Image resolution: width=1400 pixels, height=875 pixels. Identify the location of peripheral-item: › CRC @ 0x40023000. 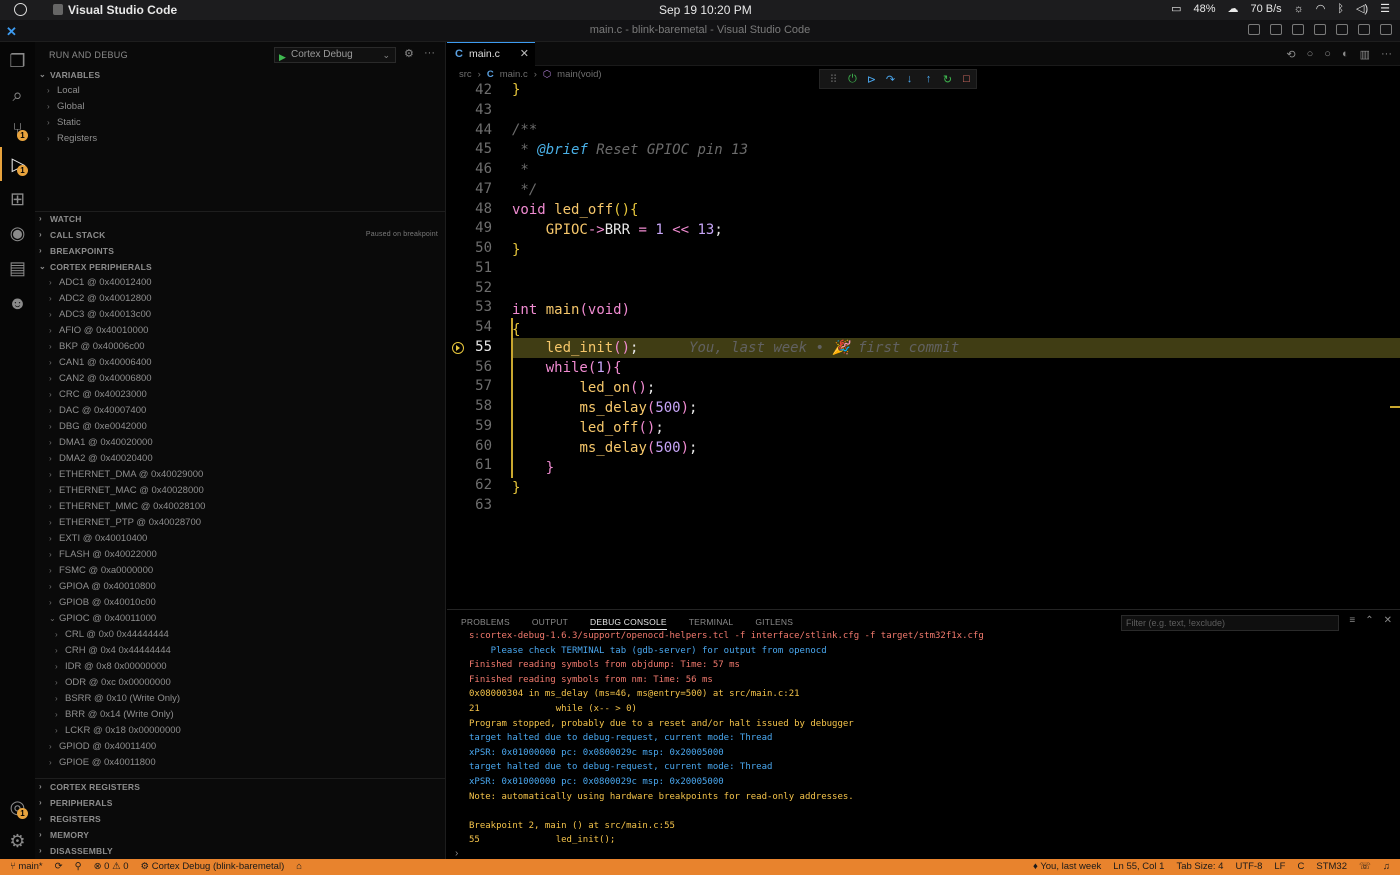
(240, 395).